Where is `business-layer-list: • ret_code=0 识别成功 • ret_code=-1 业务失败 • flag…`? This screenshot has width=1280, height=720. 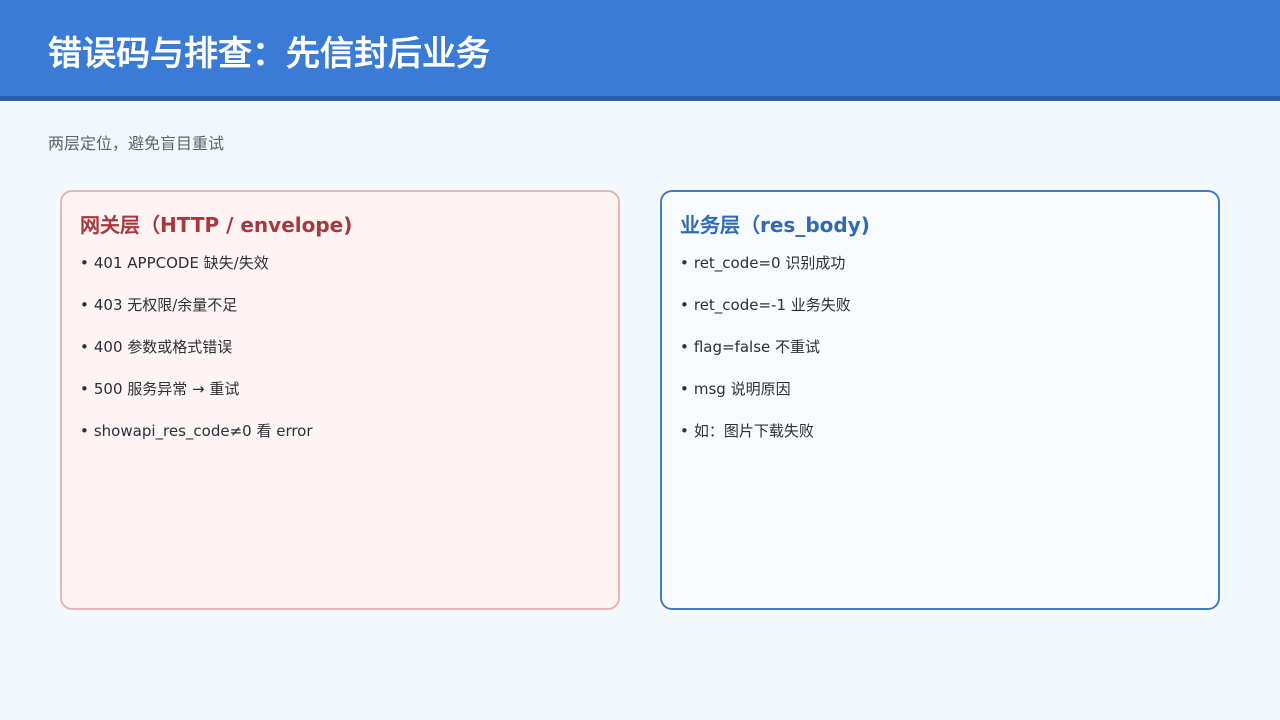 business-layer-list: • ret_code=0 识别成功 • ret_code=-1 业务失败 • flag… is located at coordinates (765, 357).